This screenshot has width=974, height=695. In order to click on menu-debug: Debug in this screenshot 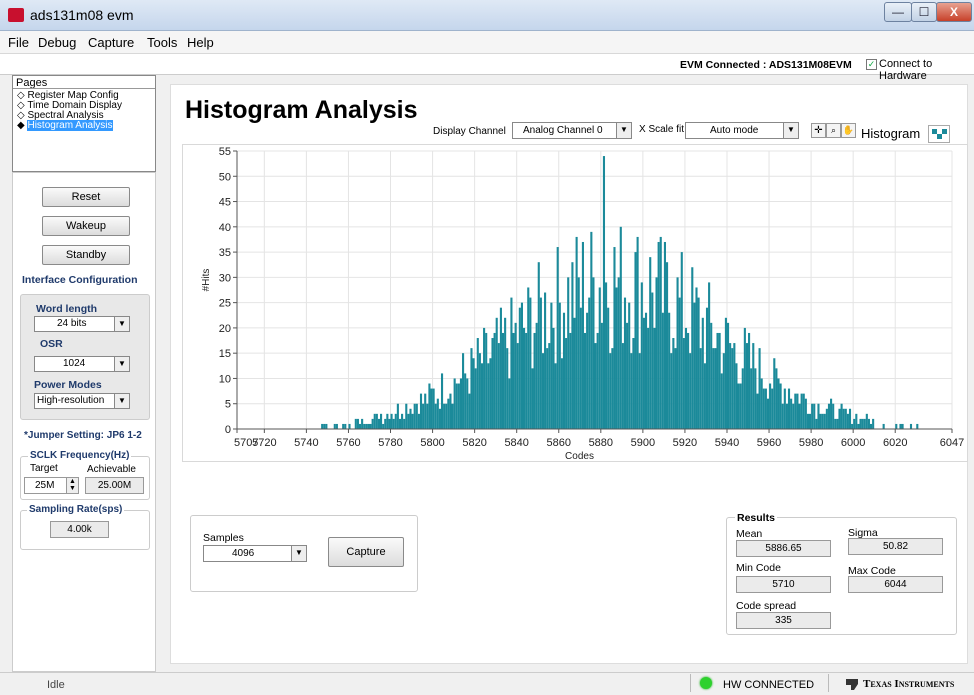, I will do `click(57, 42)`.